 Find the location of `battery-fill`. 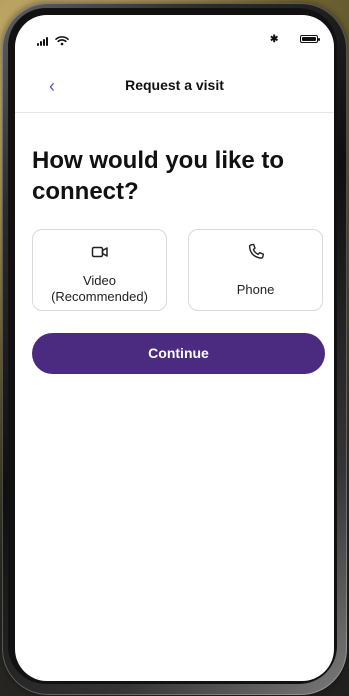

battery-fill is located at coordinates (309, 39).